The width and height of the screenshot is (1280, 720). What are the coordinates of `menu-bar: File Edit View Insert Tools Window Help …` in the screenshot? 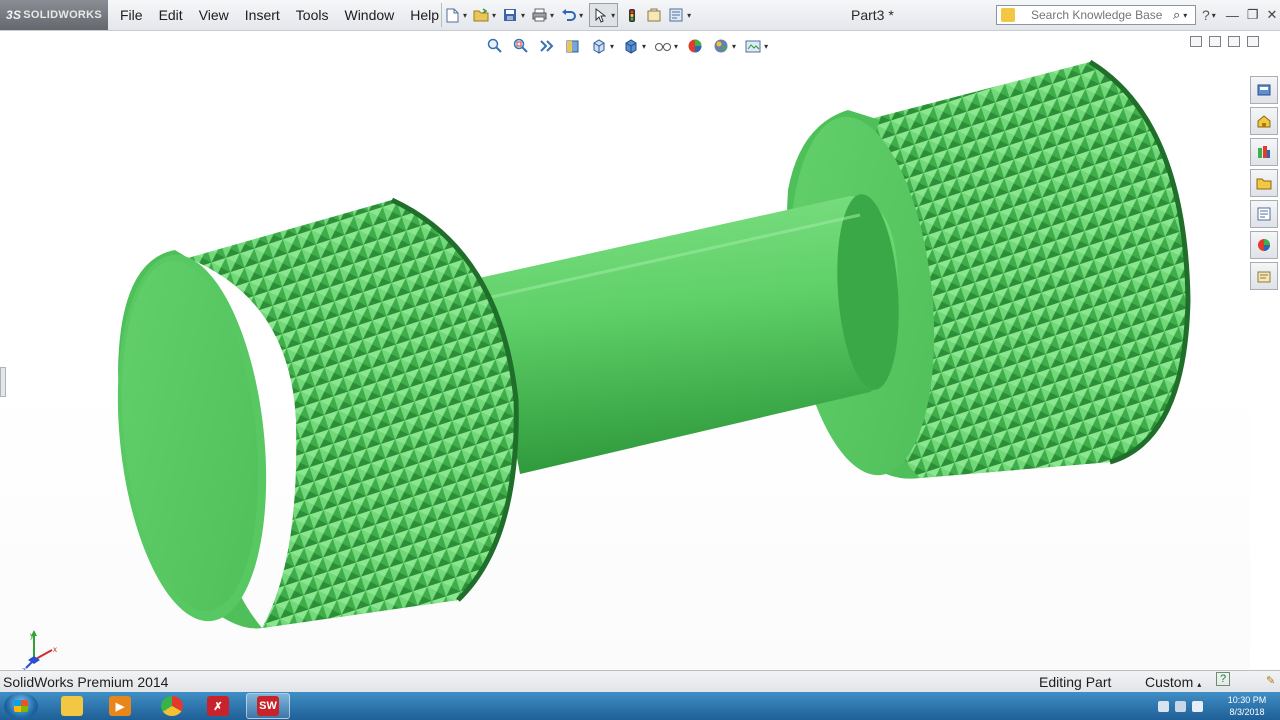 It's located at (285, 15).